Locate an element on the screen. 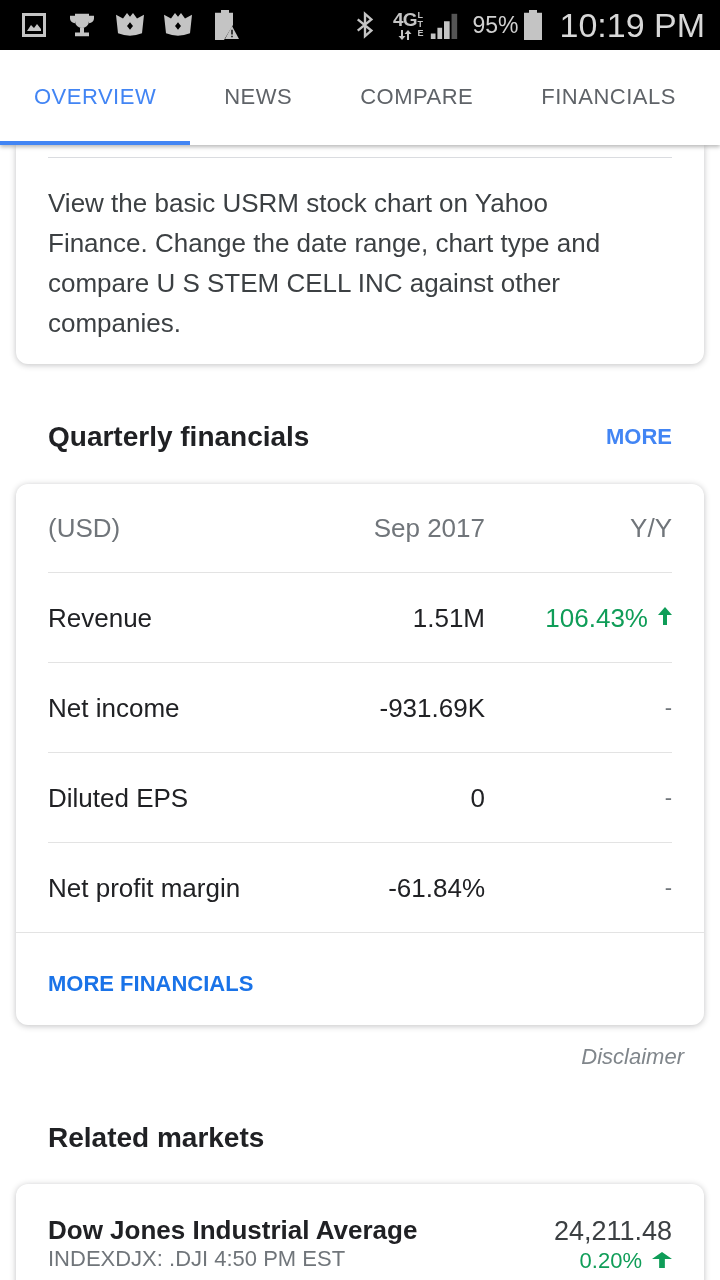  bluetooth-icon is located at coordinates (365, 25).